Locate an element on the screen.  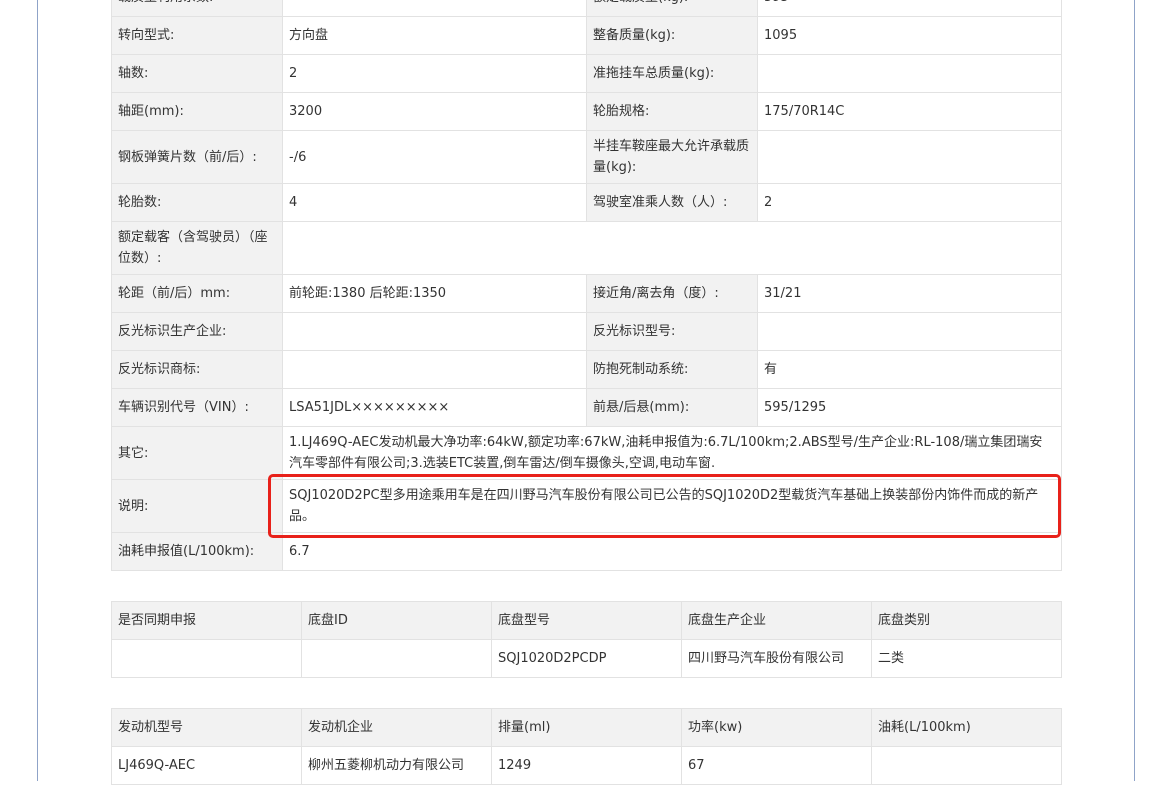
spec-value: 595 is located at coordinates (909, 8).